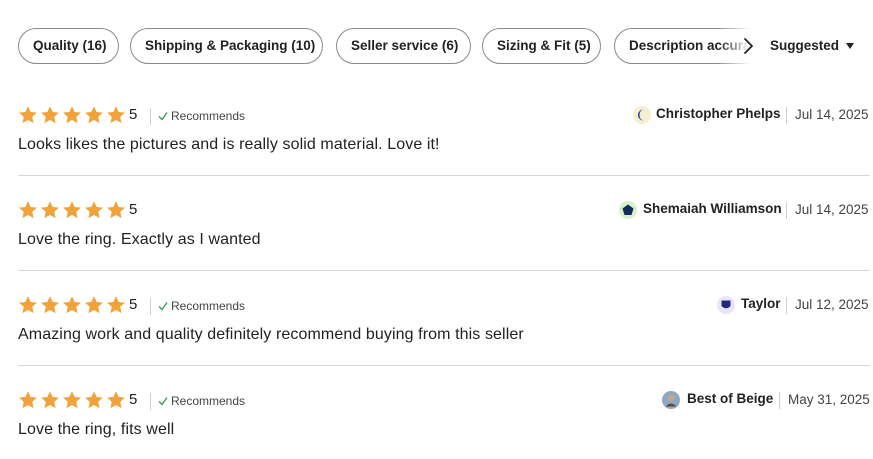 The height and width of the screenshot is (459, 873). Describe the element at coordinates (68, 46) in the screenshot. I see `filter-chip-quality: Quality (16)` at that location.